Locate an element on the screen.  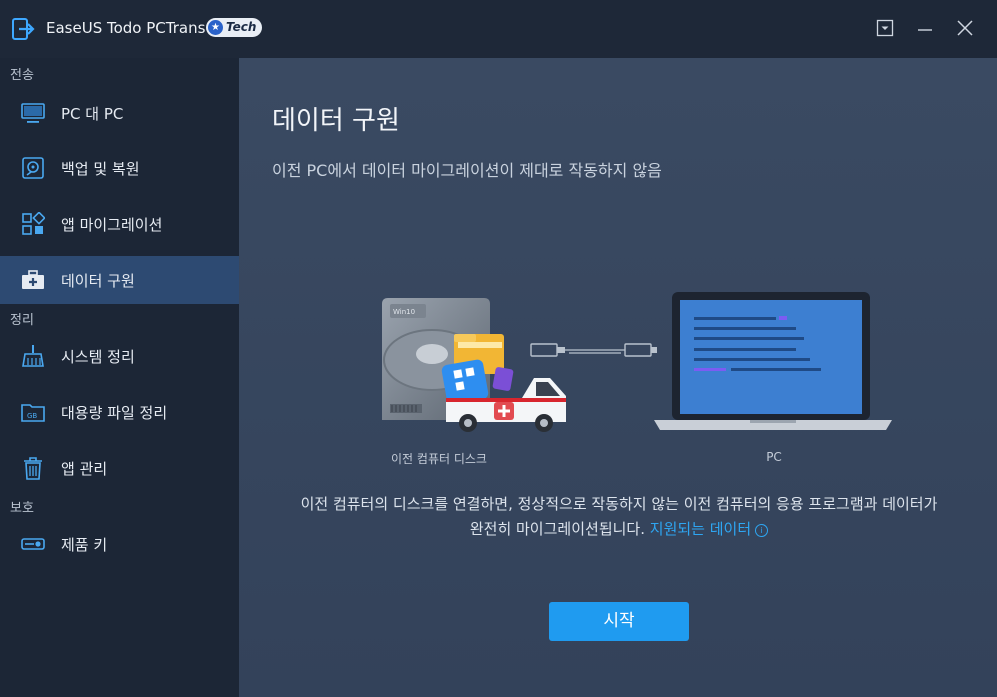
trash-icon is located at coordinates (33, 468).